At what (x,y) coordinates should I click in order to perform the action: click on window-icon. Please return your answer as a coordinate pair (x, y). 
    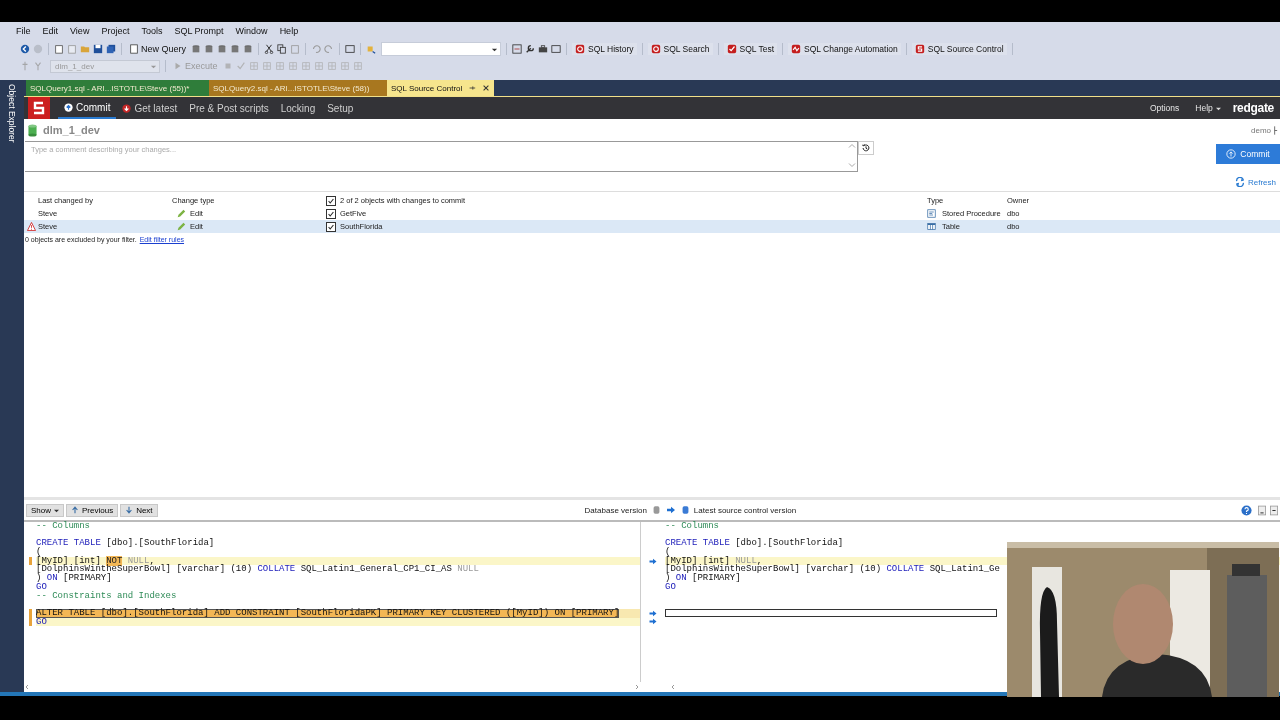
    Looking at the image, I should click on (350, 49).